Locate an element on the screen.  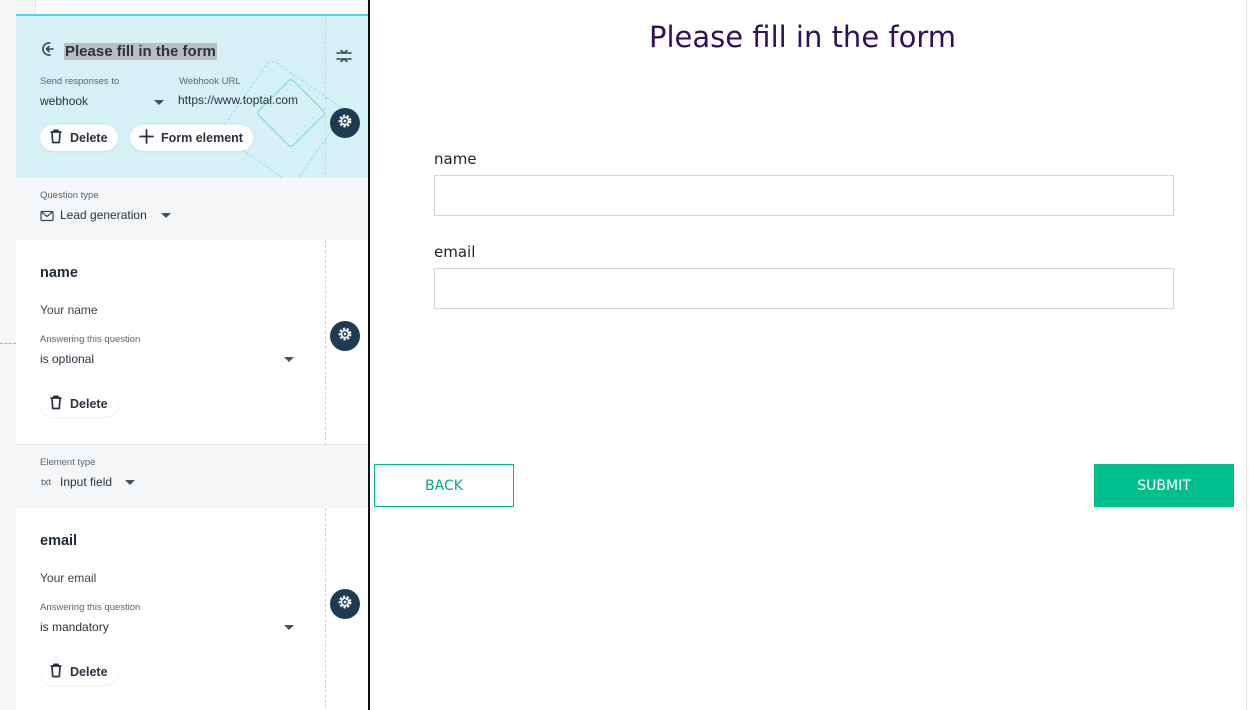
connector-line is located at coordinates (8, 343).